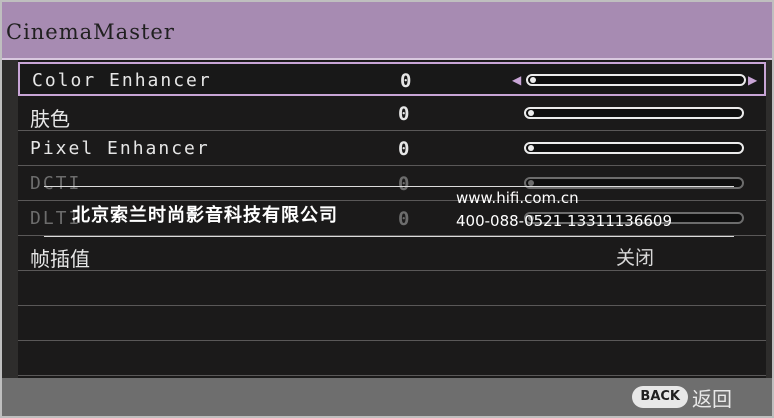 This screenshot has height=418, width=774. Describe the element at coordinates (634, 218) in the screenshot. I see `dlti-slider` at that location.